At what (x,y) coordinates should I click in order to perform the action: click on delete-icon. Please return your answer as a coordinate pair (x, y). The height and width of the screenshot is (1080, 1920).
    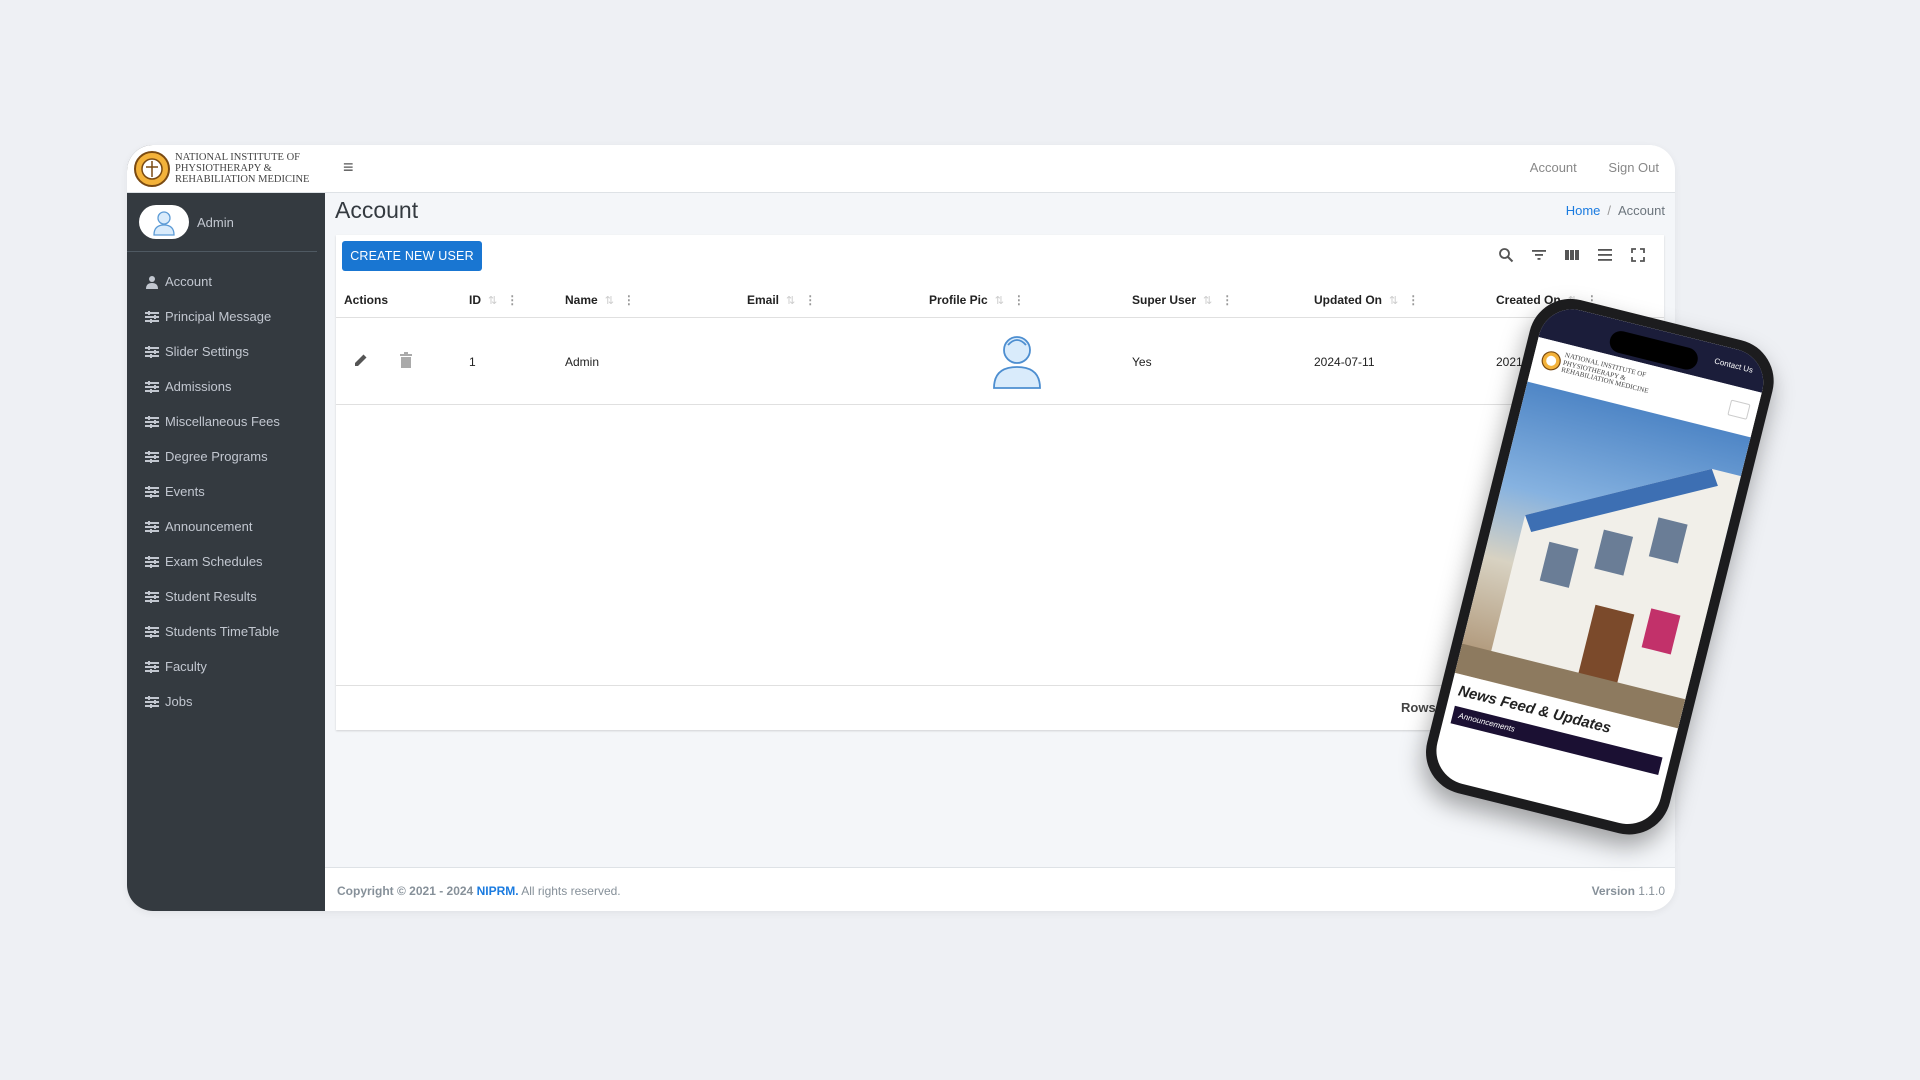
    Looking at the image, I should click on (406, 362).